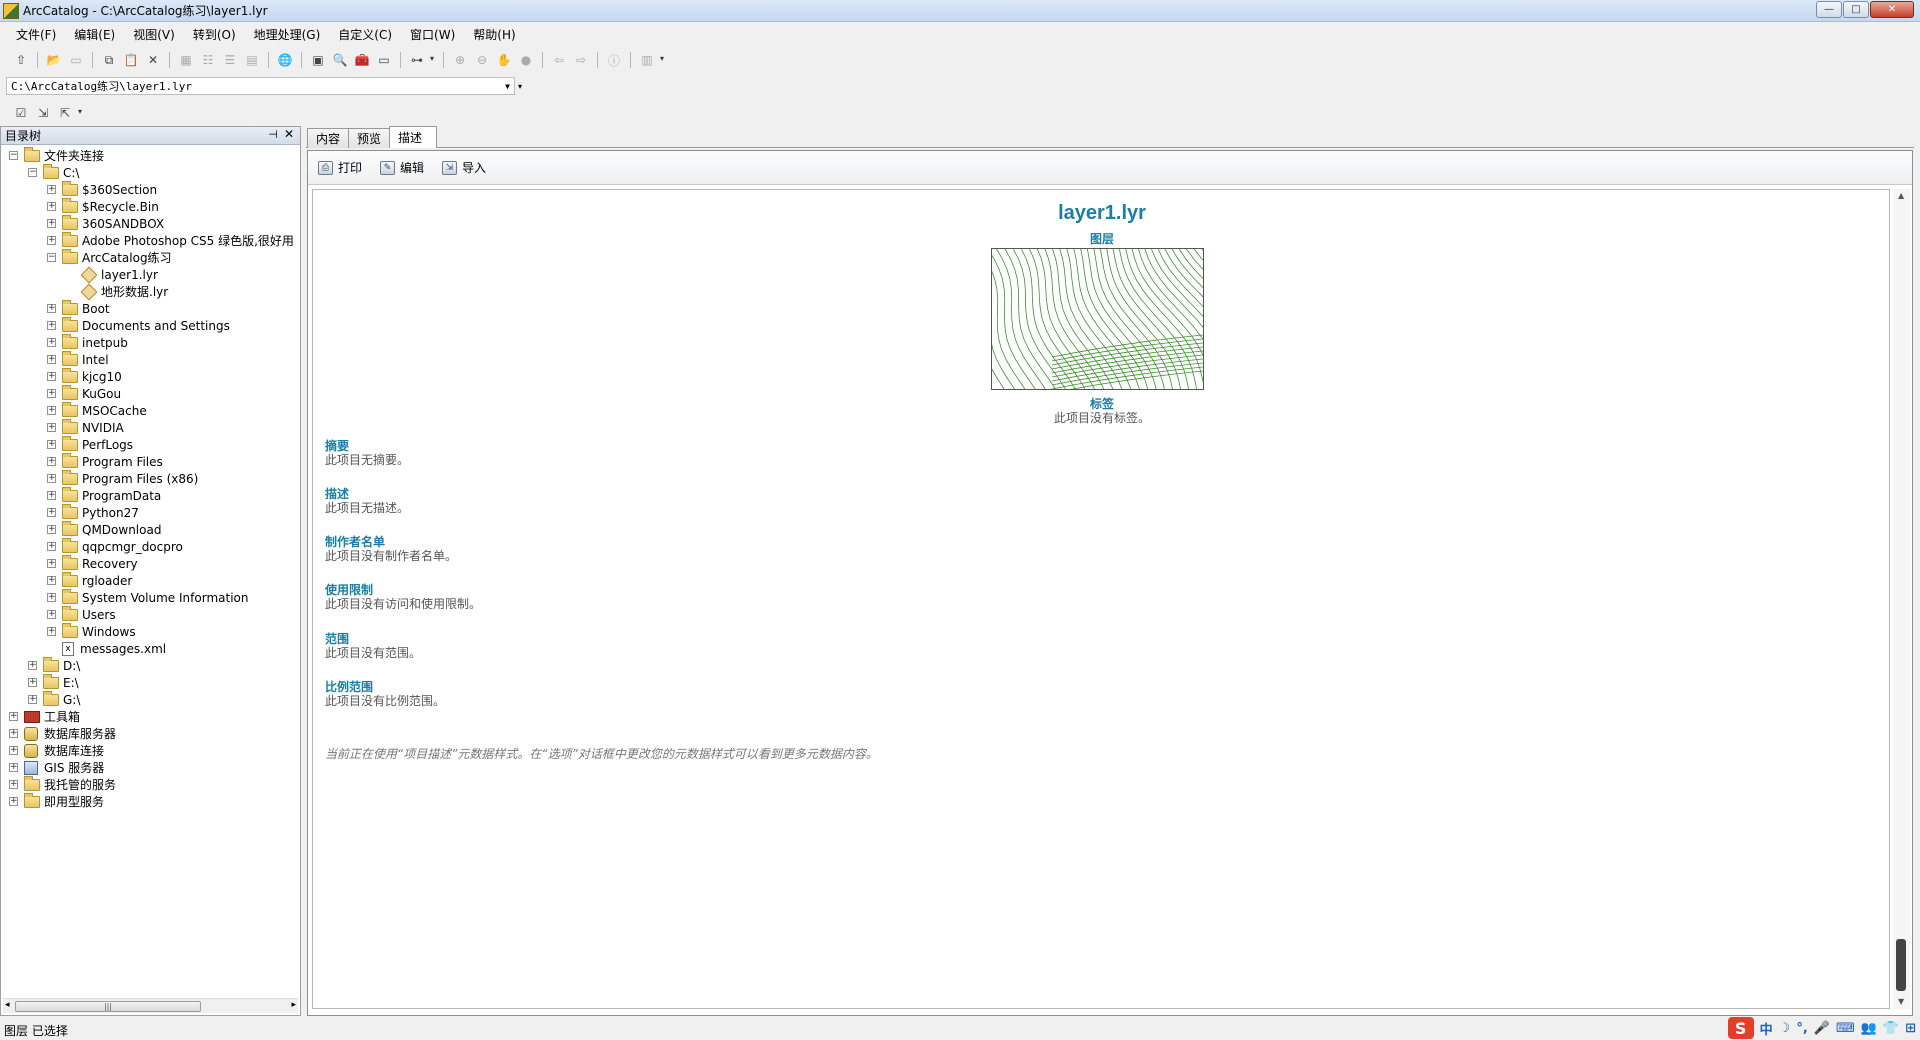 Image resolution: width=1920 pixels, height=1040 pixels. What do you see at coordinates (21, 60) in the screenshot?
I see `up-one-level-icon: ⇧` at bounding box center [21, 60].